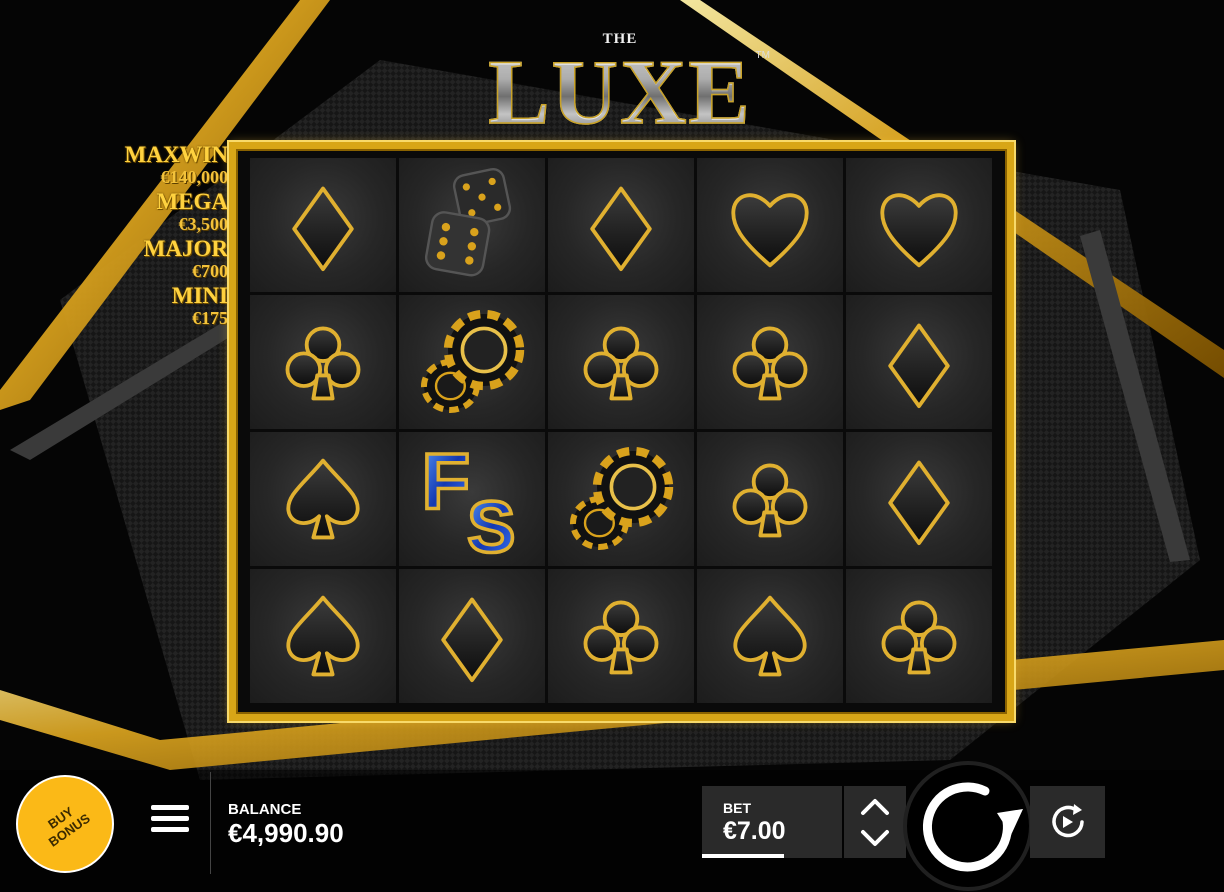 The height and width of the screenshot is (892, 1224). What do you see at coordinates (203, 224) in the screenshot?
I see `jackpot-amount-mega: €3,500` at bounding box center [203, 224].